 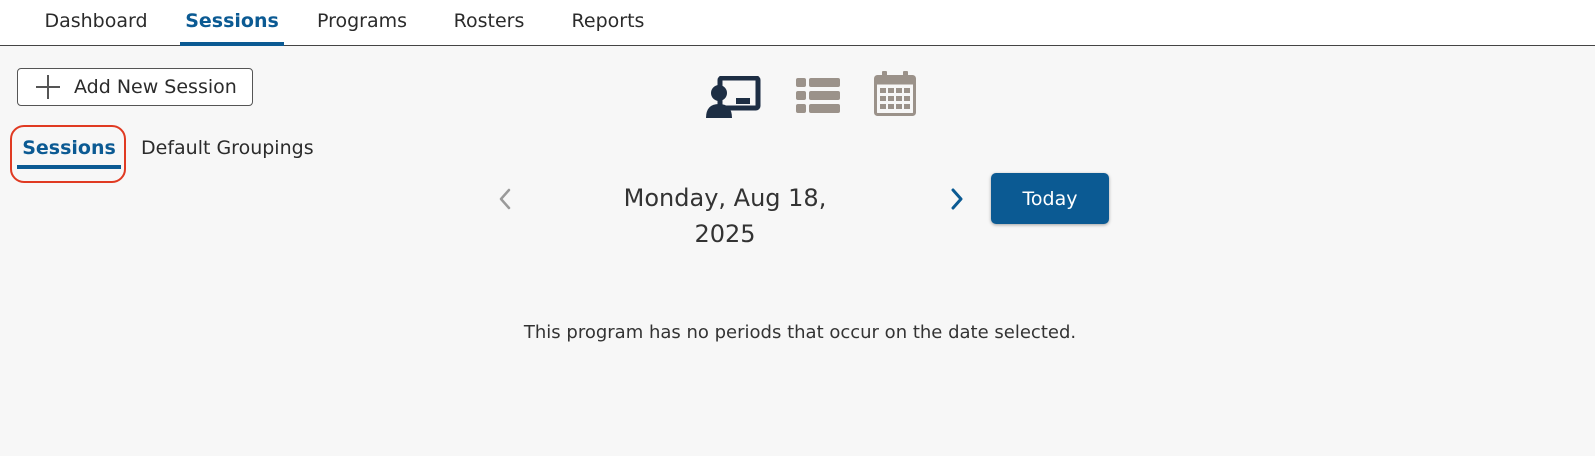 What do you see at coordinates (505, 199) in the screenshot?
I see `chevron-left-icon` at bounding box center [505, 199].